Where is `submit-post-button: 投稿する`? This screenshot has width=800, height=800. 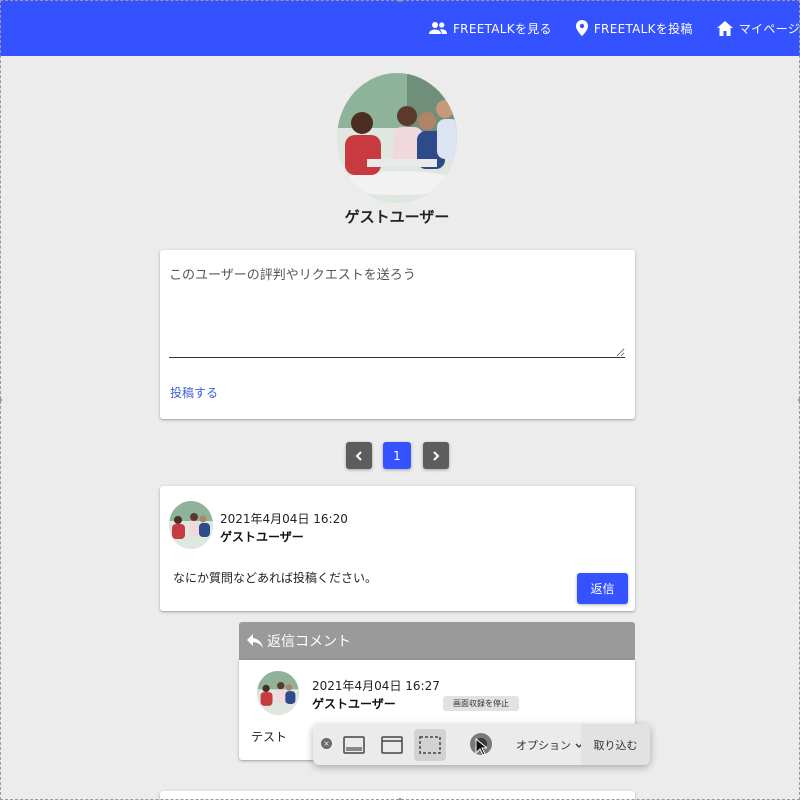 submit-post-button: 投稿する is located at coordinates (194, 392).